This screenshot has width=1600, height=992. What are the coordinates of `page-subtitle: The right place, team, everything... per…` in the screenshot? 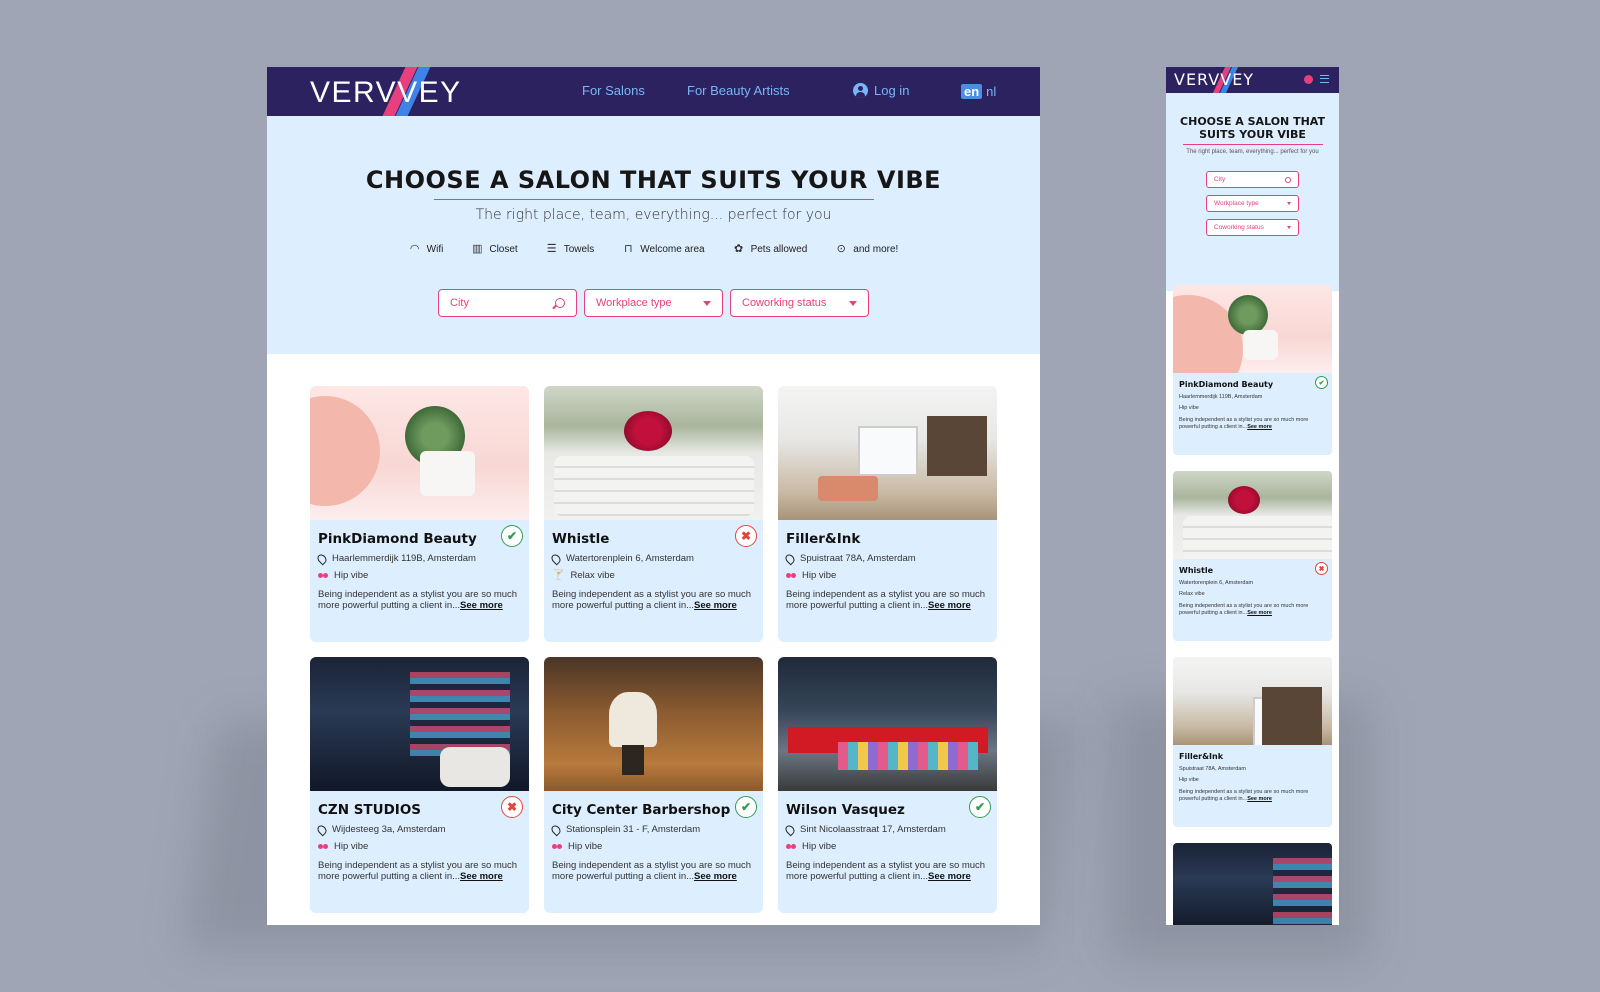 It's located at (653, 215).